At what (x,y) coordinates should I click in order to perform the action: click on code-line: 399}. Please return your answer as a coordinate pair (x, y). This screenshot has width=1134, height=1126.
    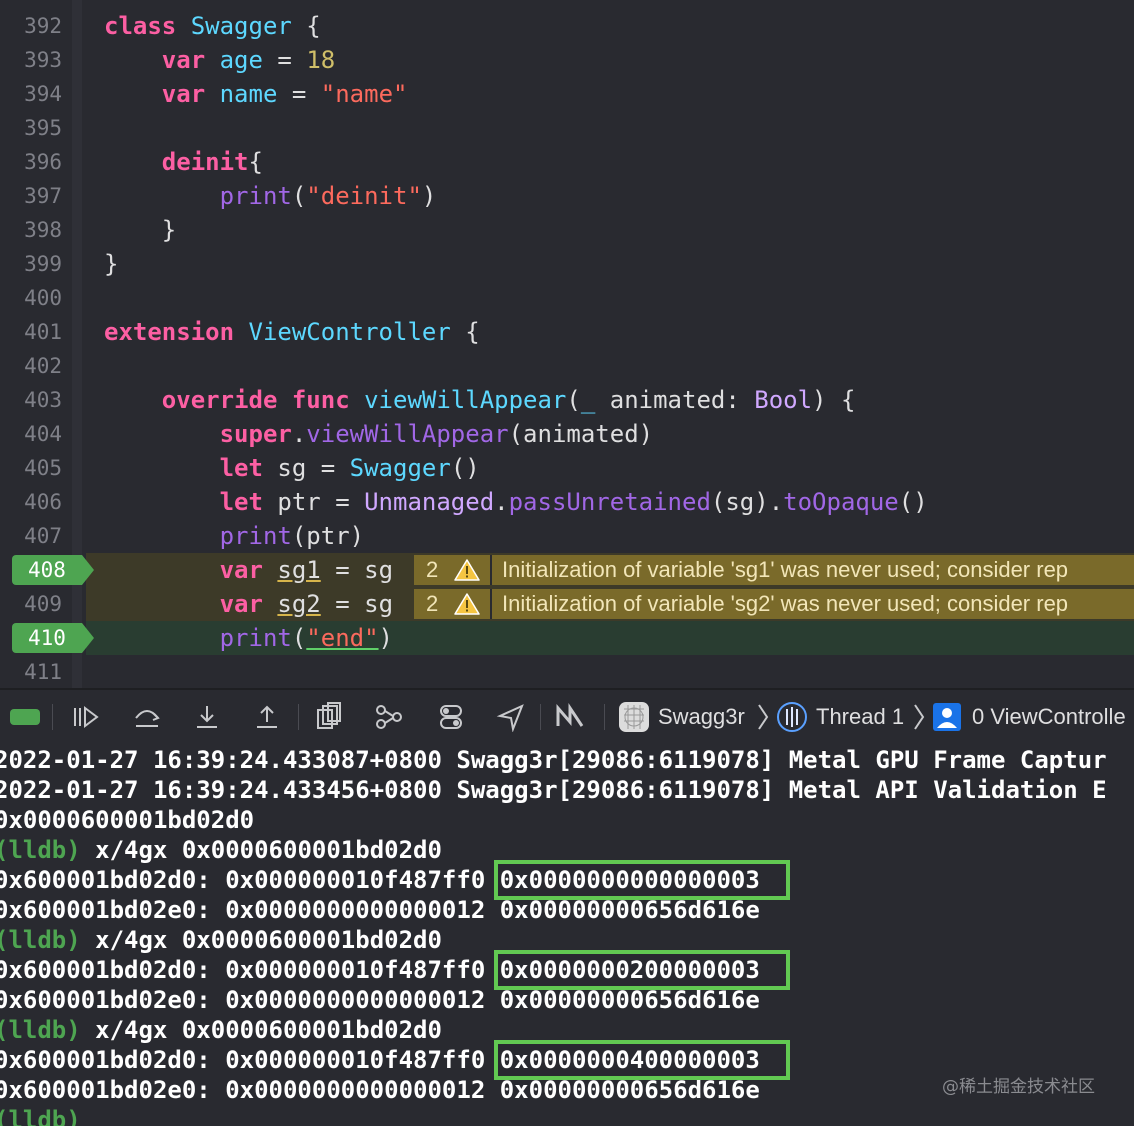
    Looking at the image, I should click on (567, 264).